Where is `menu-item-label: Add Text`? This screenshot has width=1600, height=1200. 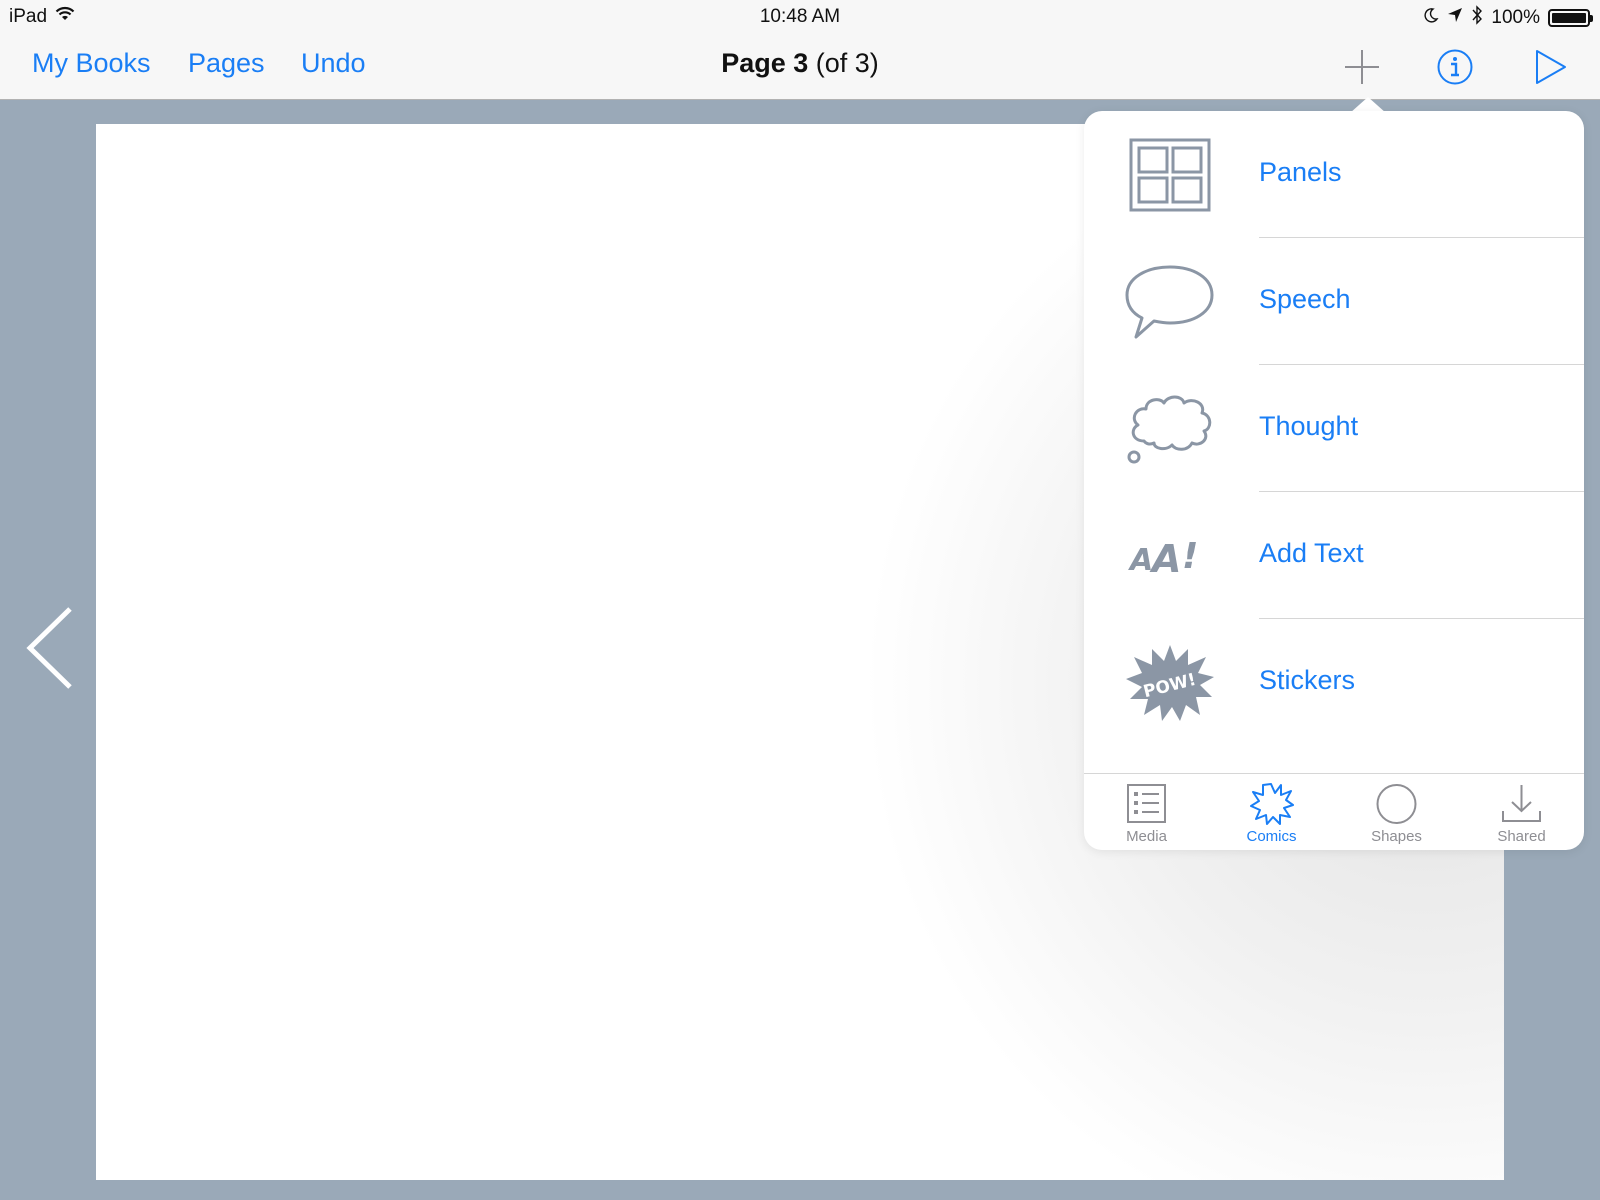
menu-item-label: Add Text is located at coordinates (1311, 553).